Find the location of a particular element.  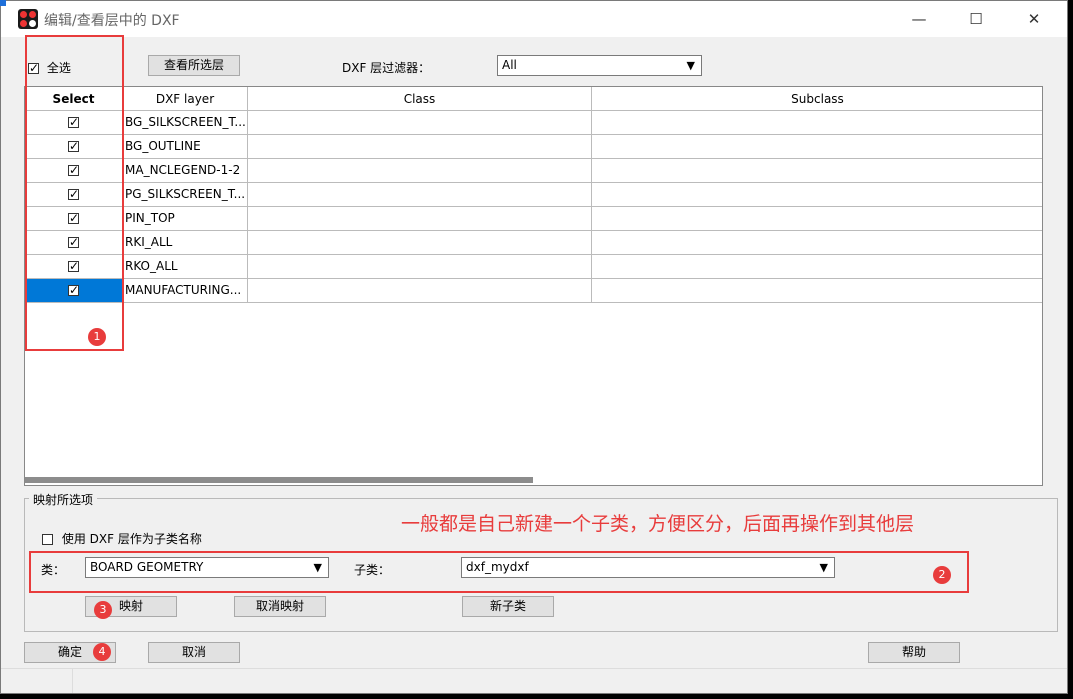

table-row: MA_NCLEGEND-1-2 is located at coordinates (533, 171).